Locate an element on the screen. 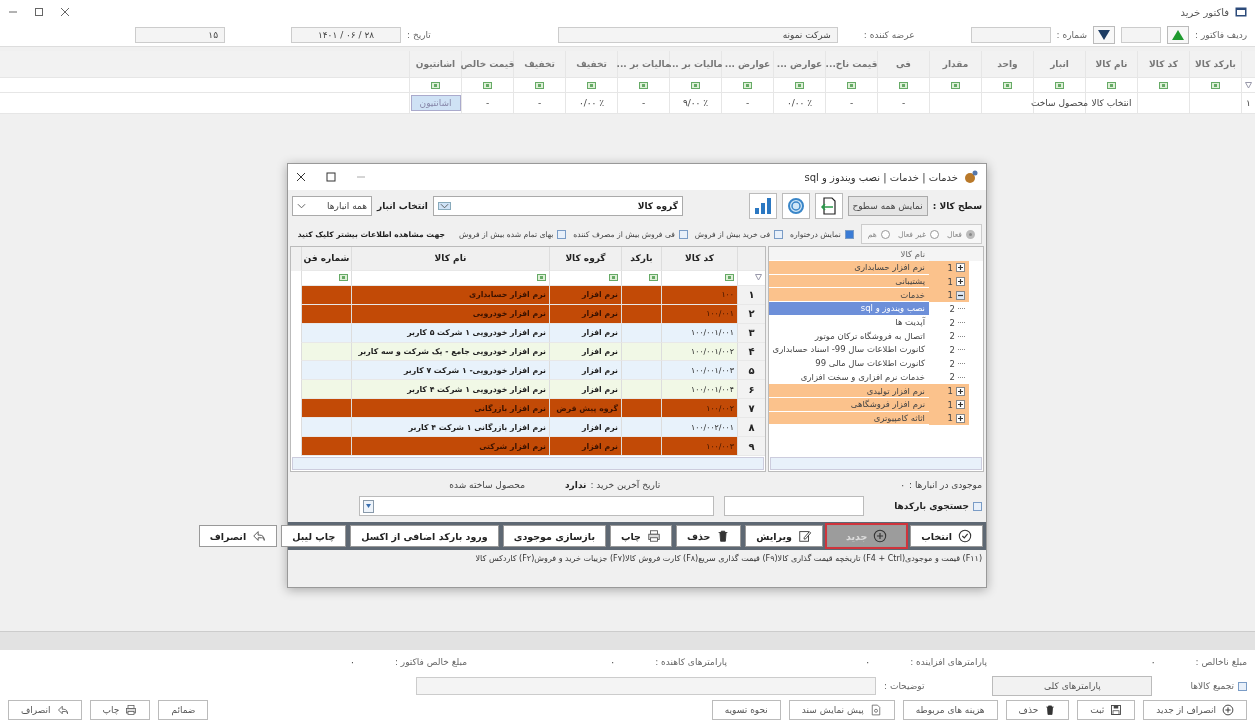 This screenshot has height=723, width=1255. level-dropdown: نمایش همه سطوح is located at coordinates (887, 206).